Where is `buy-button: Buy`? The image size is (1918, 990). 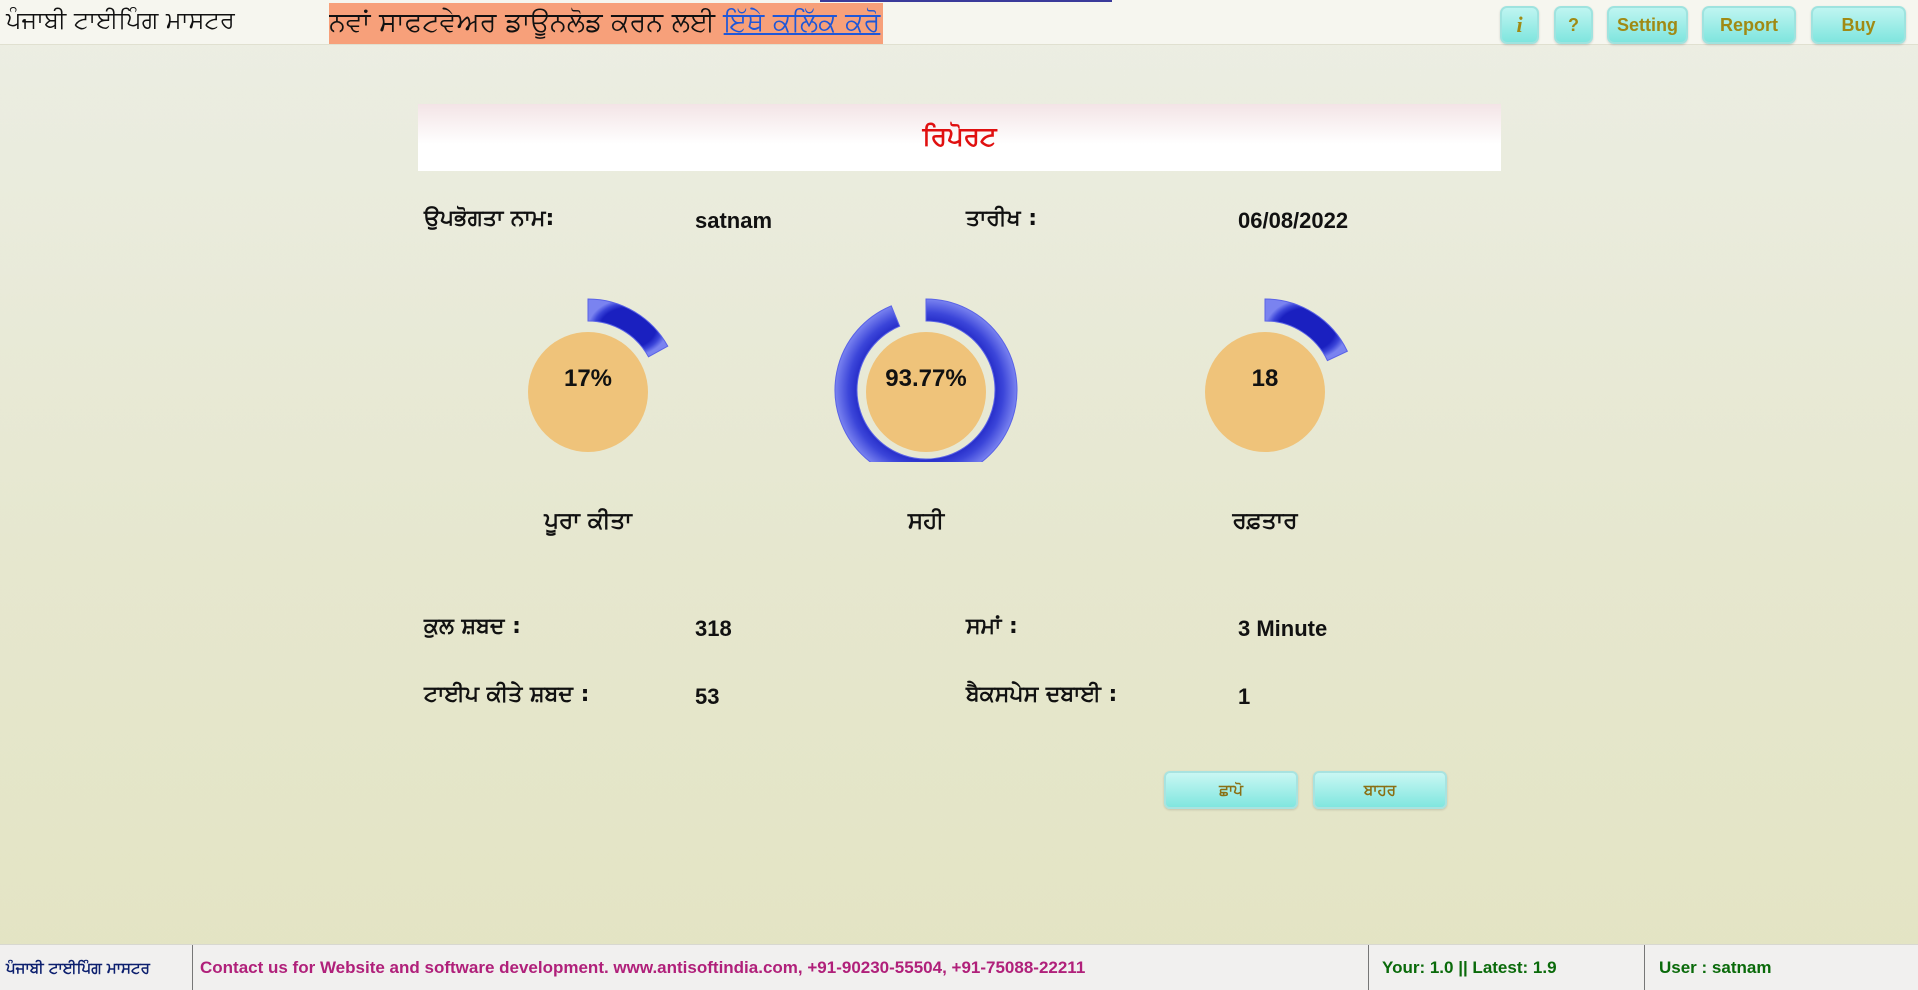
buy-button: Buy is located at coordinates (1858, 25).